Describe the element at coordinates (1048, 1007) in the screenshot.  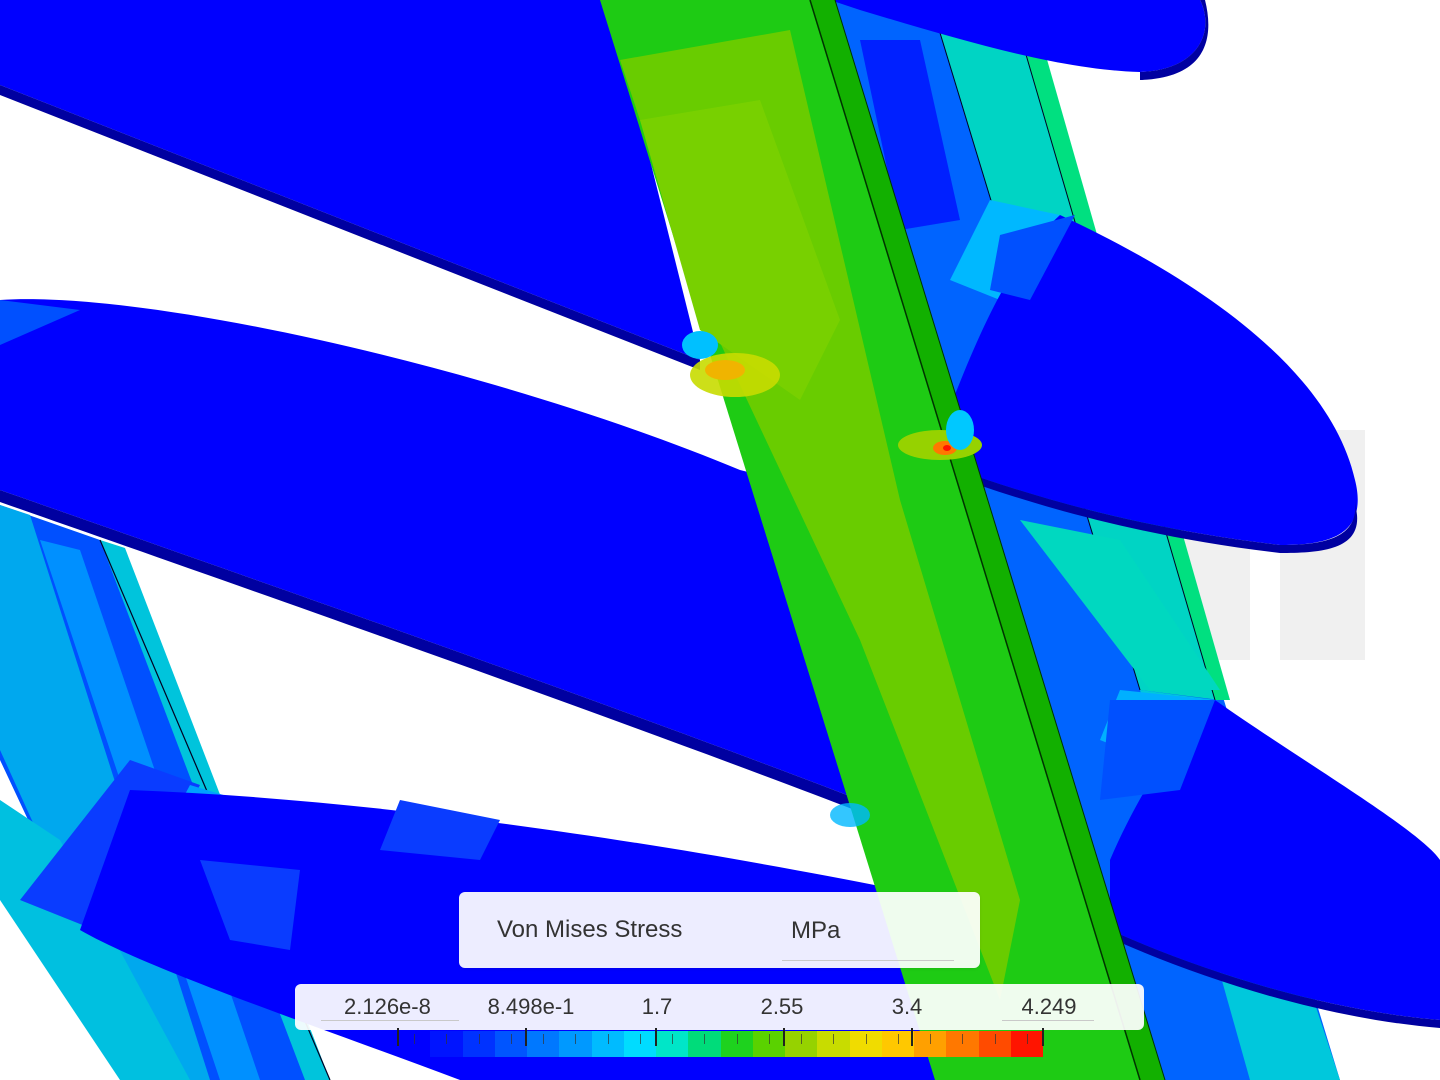
I see `tick-label-max: 4.249` at that location.